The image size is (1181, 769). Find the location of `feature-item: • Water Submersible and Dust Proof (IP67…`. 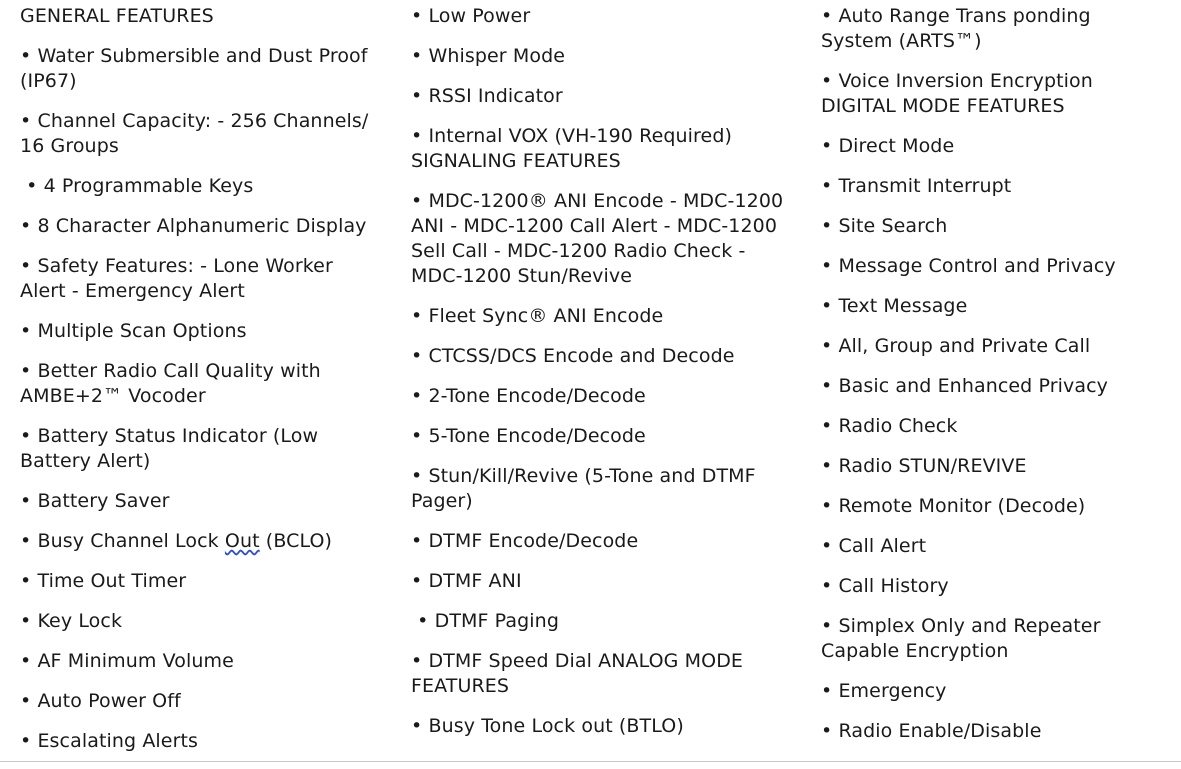

feature-item: • Water Submersible and Dust Proof (IP67… is located at coordinates (197, 68).